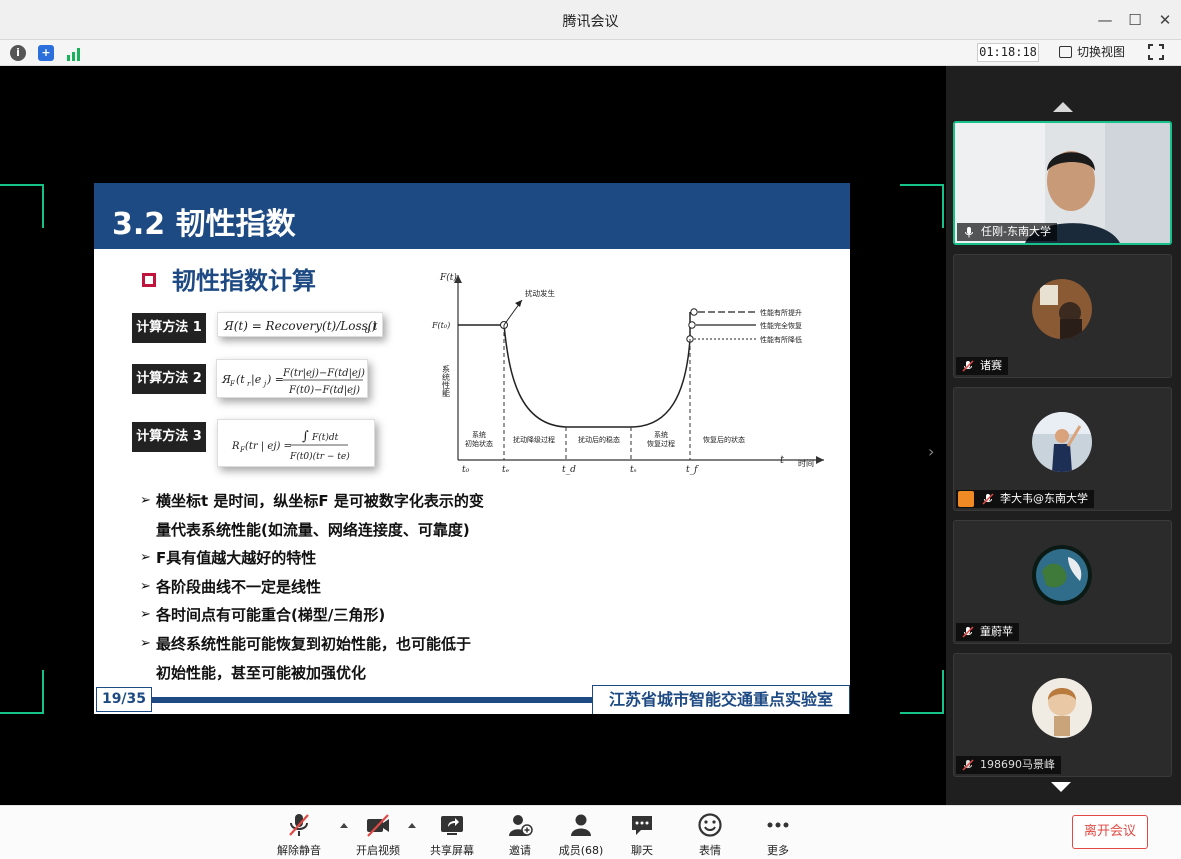 Image resolution: width=1181 pixels, height=859 pixels. What do you see at coordinates (778, 834) in the screenshot?
I see `more-button: 更多` at bounding box center [778, 834].